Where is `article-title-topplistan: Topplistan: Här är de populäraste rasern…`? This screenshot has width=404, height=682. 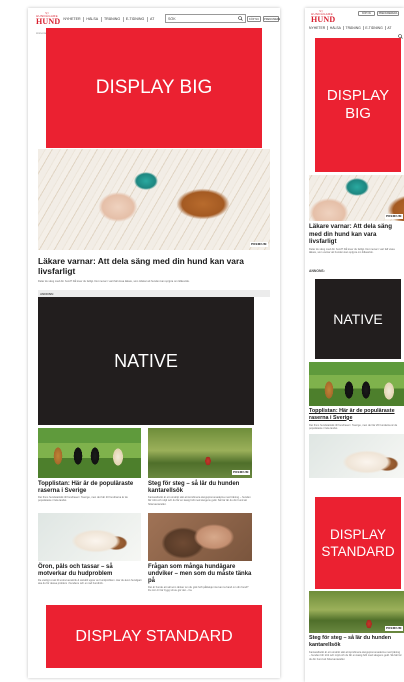
article-title-topplistan: Topplistan: Här är de populäraste rasern… is located at coordinates (356, 414).